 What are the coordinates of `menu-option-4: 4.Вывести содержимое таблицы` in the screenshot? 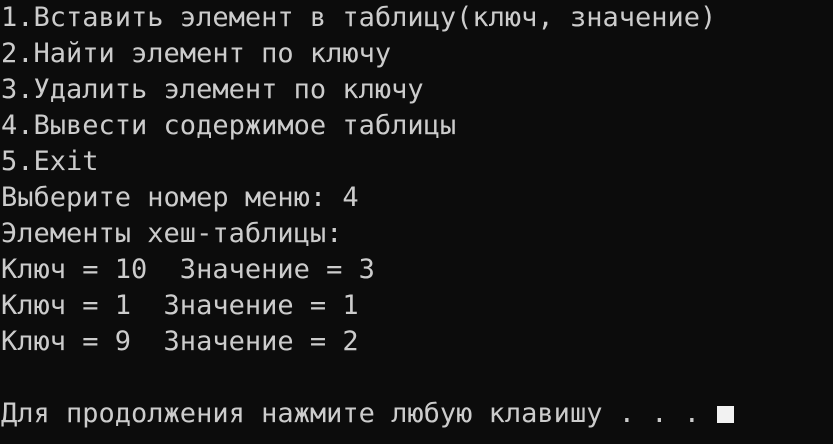 It's located at (229, 125).